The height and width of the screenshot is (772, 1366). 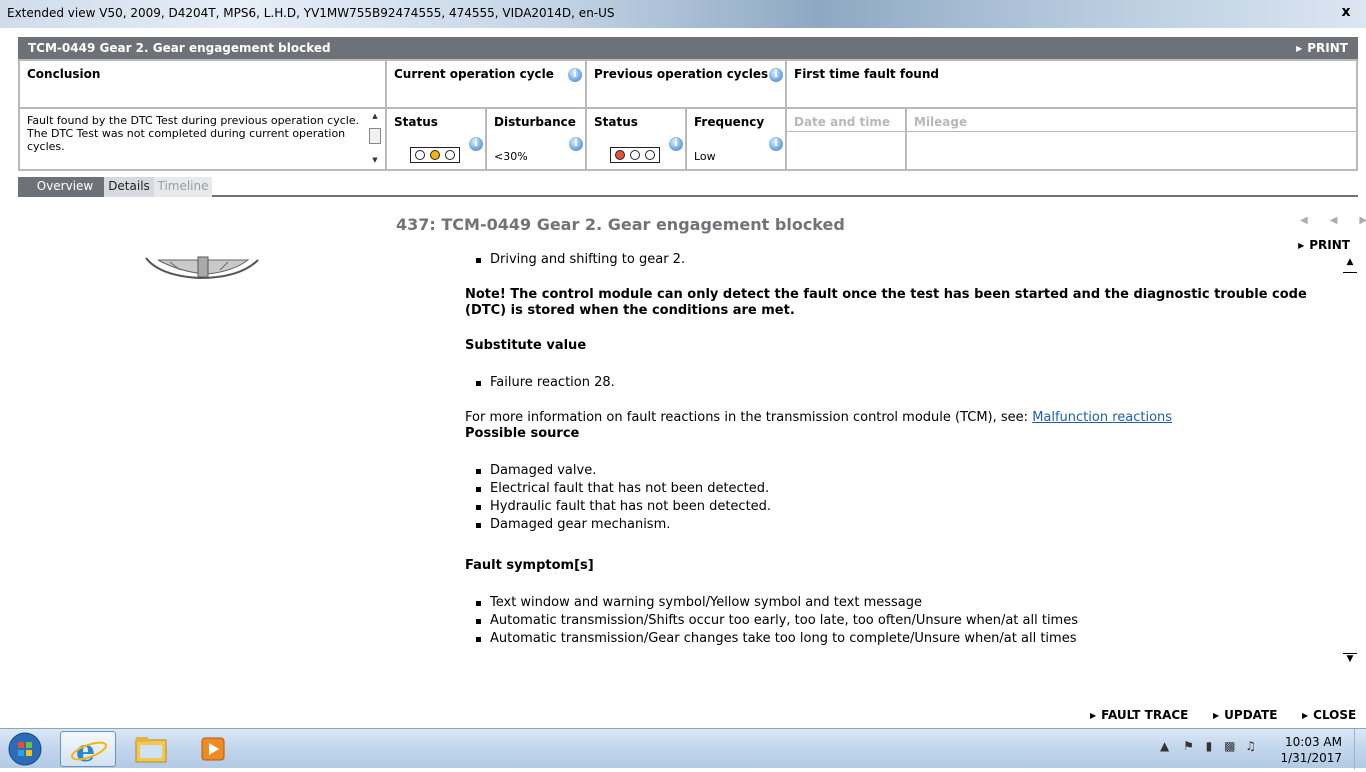 I want to click on current-status-info-icon: i, so click(x=476, y=144).